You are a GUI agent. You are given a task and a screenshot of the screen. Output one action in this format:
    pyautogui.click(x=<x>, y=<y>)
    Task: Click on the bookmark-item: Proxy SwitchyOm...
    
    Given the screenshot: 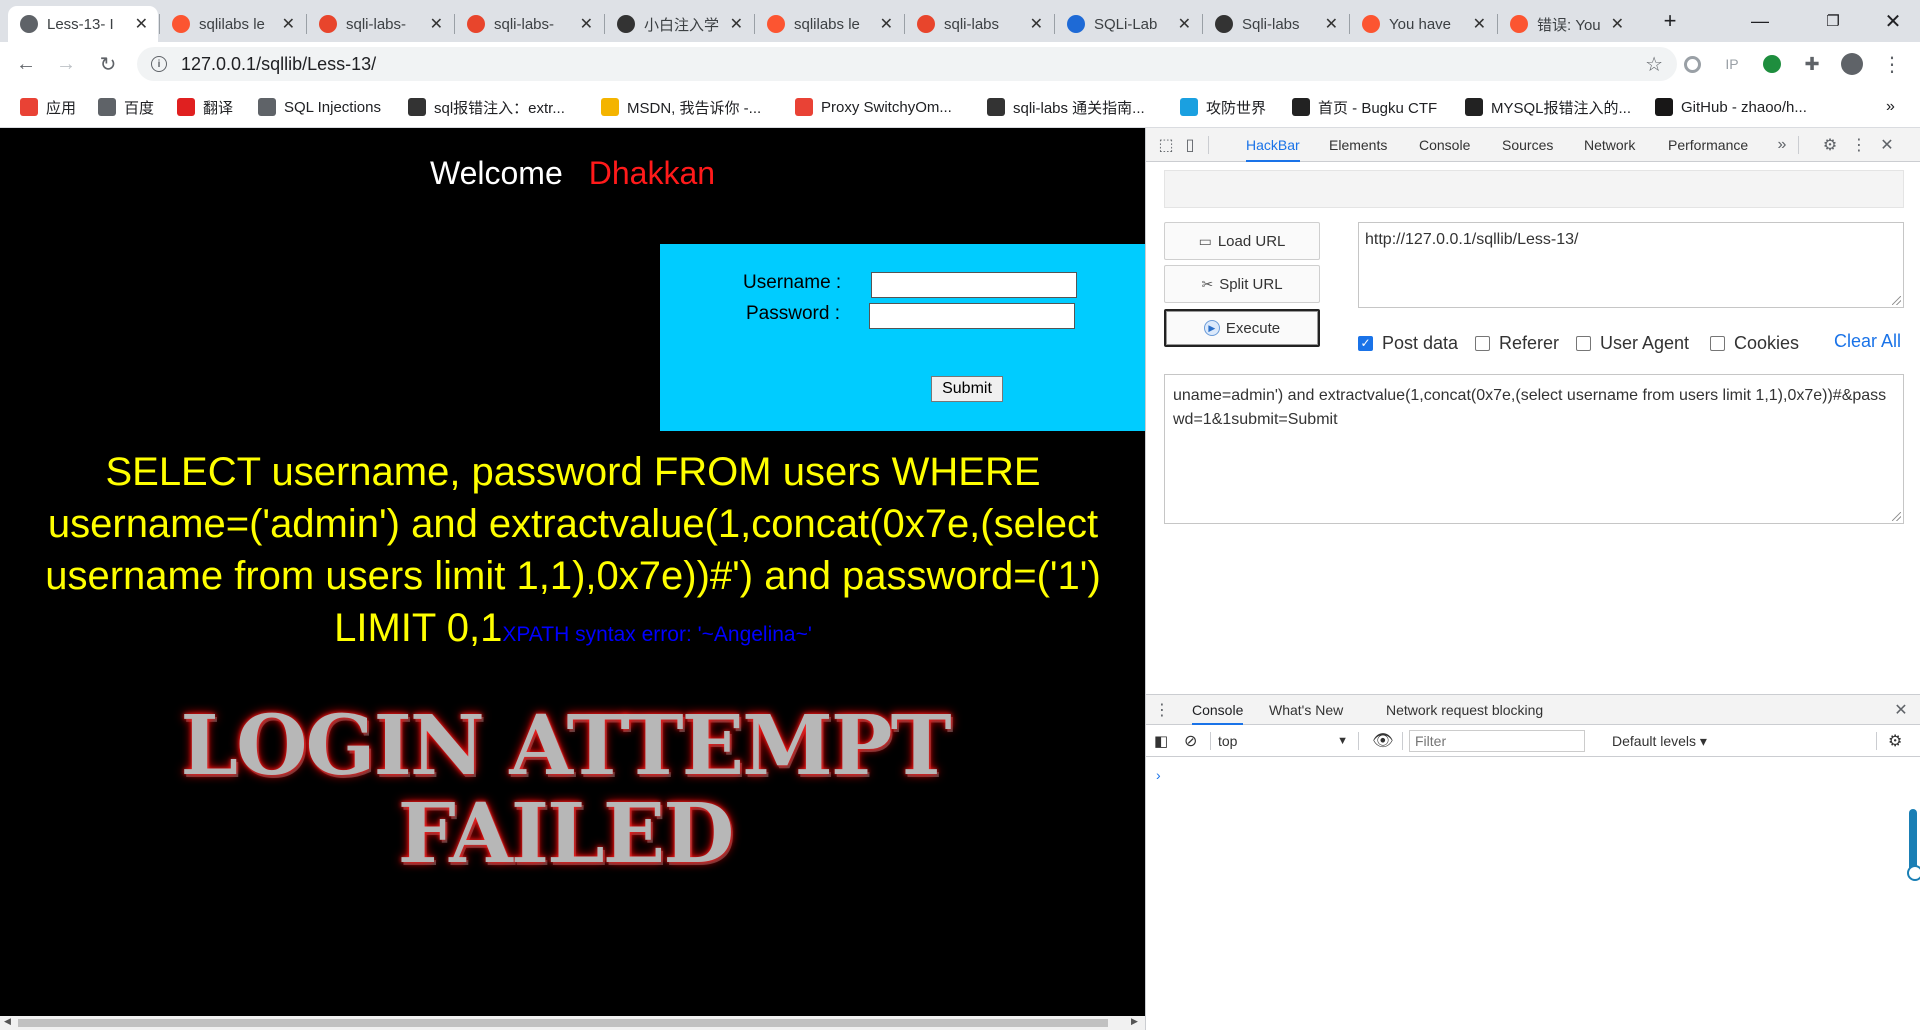 What is the action you would take?
    pyautogui.click(x=873, y=107)
    